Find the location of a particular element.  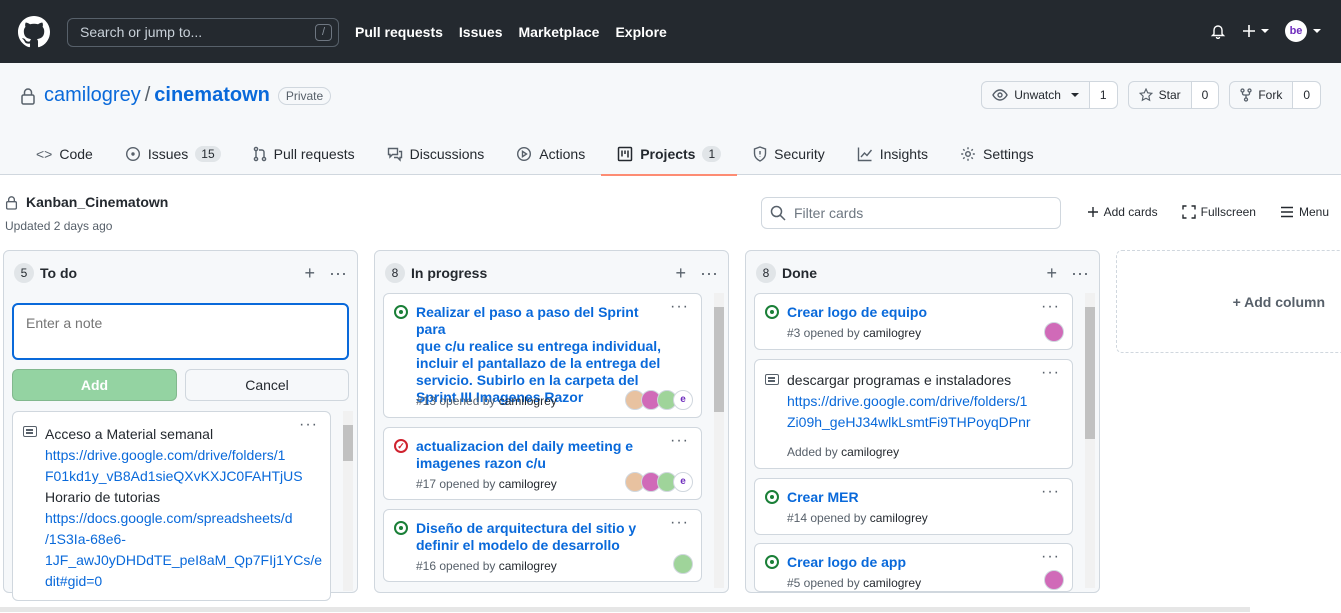

horizontal-scrollbar is located at coordinates (625, 609).